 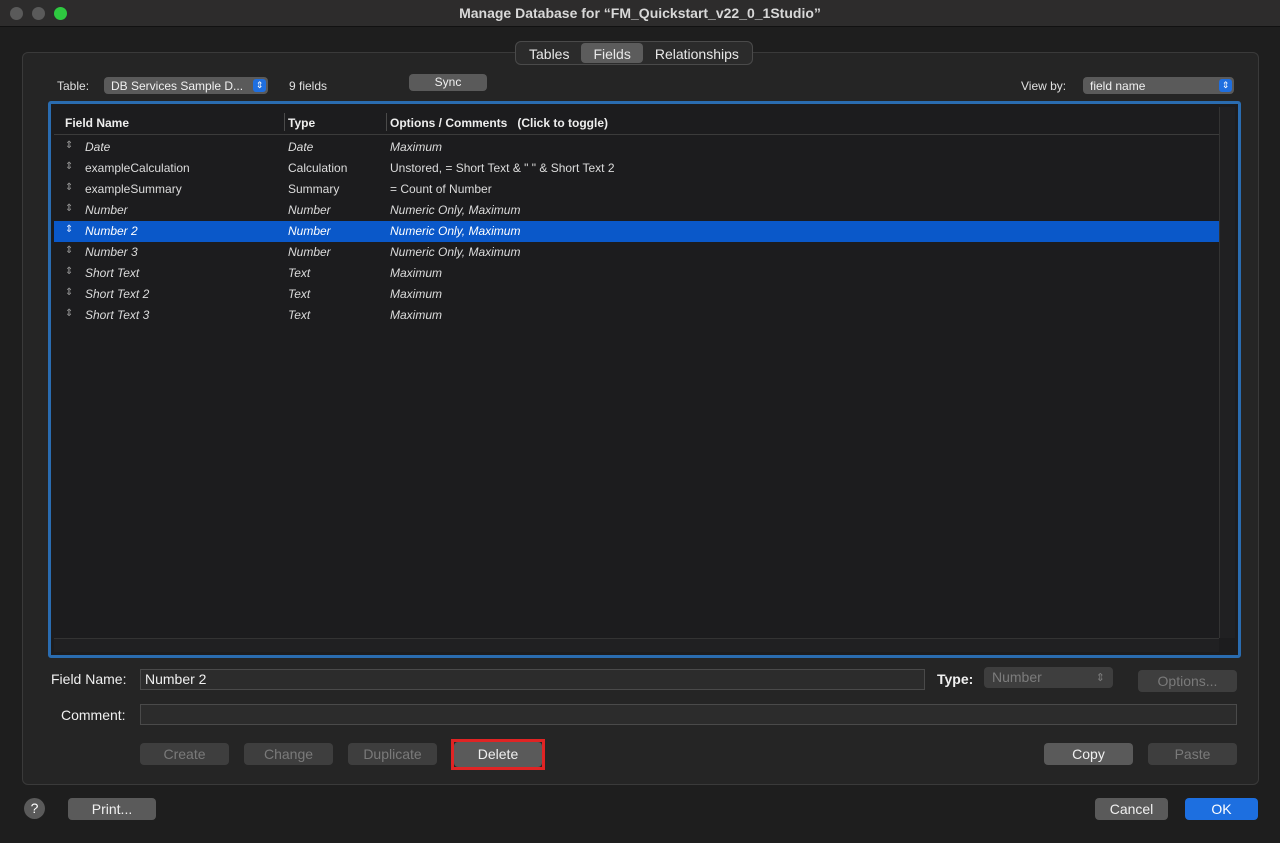 I want to click on table-row-selected: ⇕ Number 2 Number Numeric Only, Maximum, so click(x=636, y=231).